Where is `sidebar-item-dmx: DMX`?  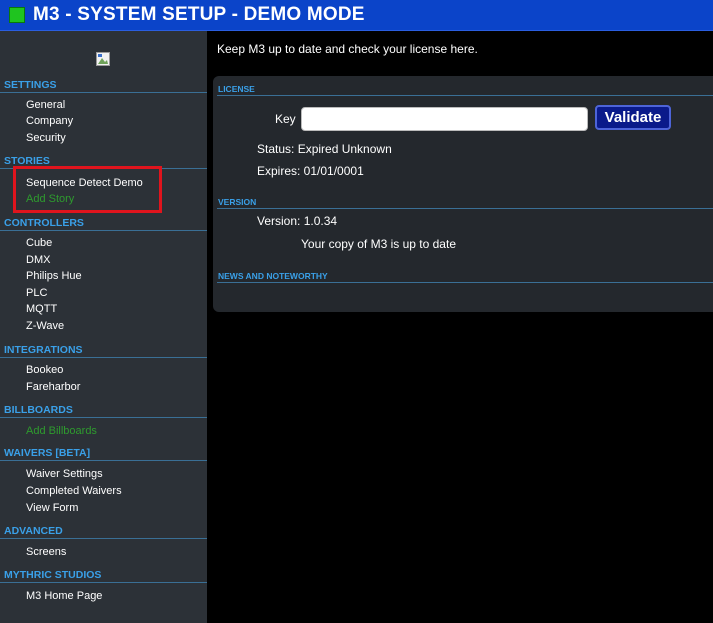
sidebar-item-dmx: DMX is located at coordinates (38, 260).